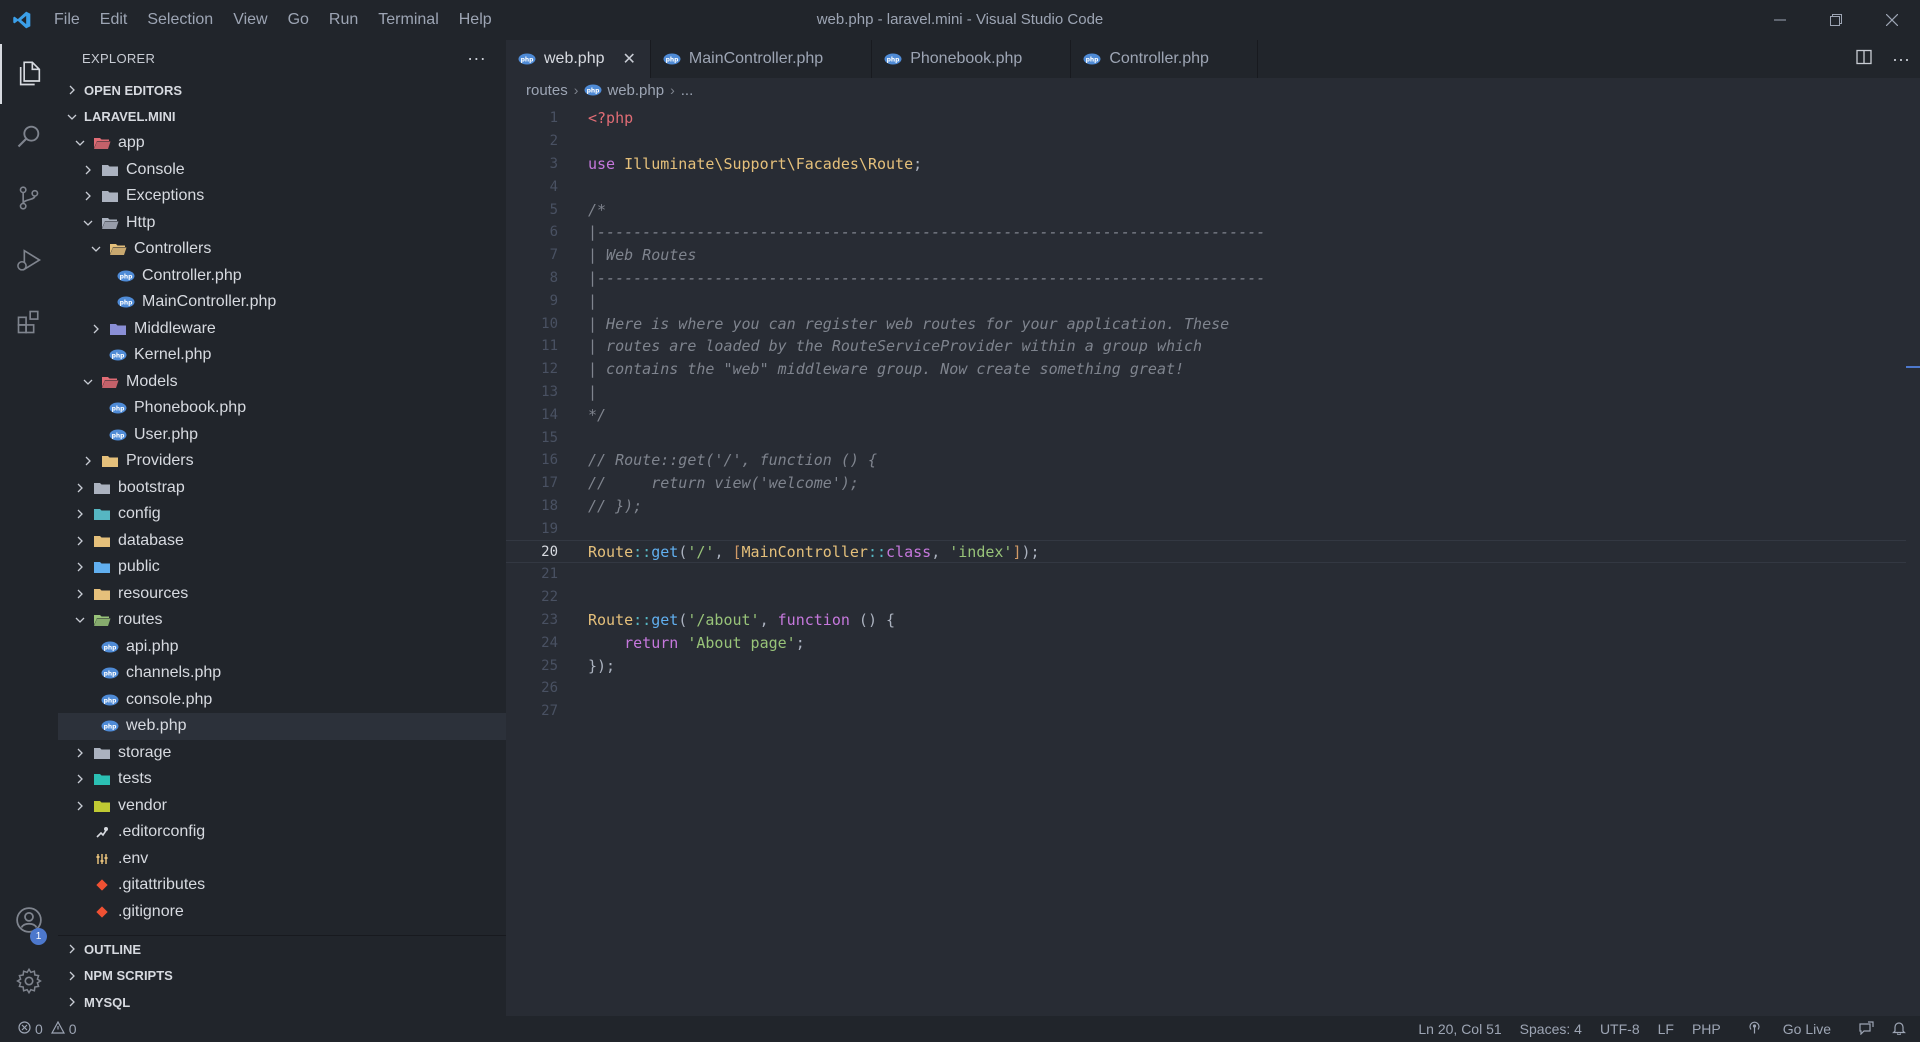  I want to click on code-line: 18 // });, so click(1206, 506).